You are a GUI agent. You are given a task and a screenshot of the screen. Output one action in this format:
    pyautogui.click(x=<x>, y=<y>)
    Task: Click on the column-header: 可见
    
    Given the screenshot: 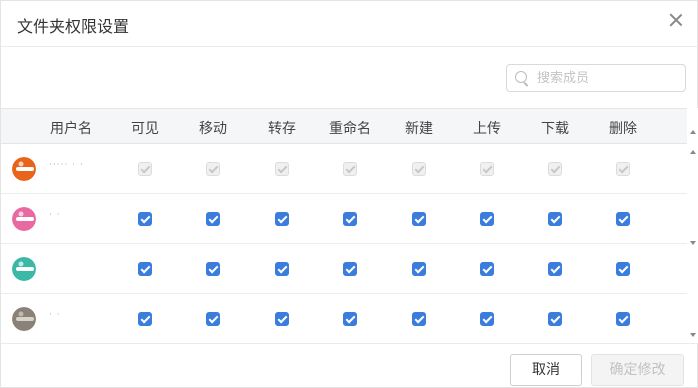 What is the action you would take?
    pyautogui.click(x=145, y=129)
    